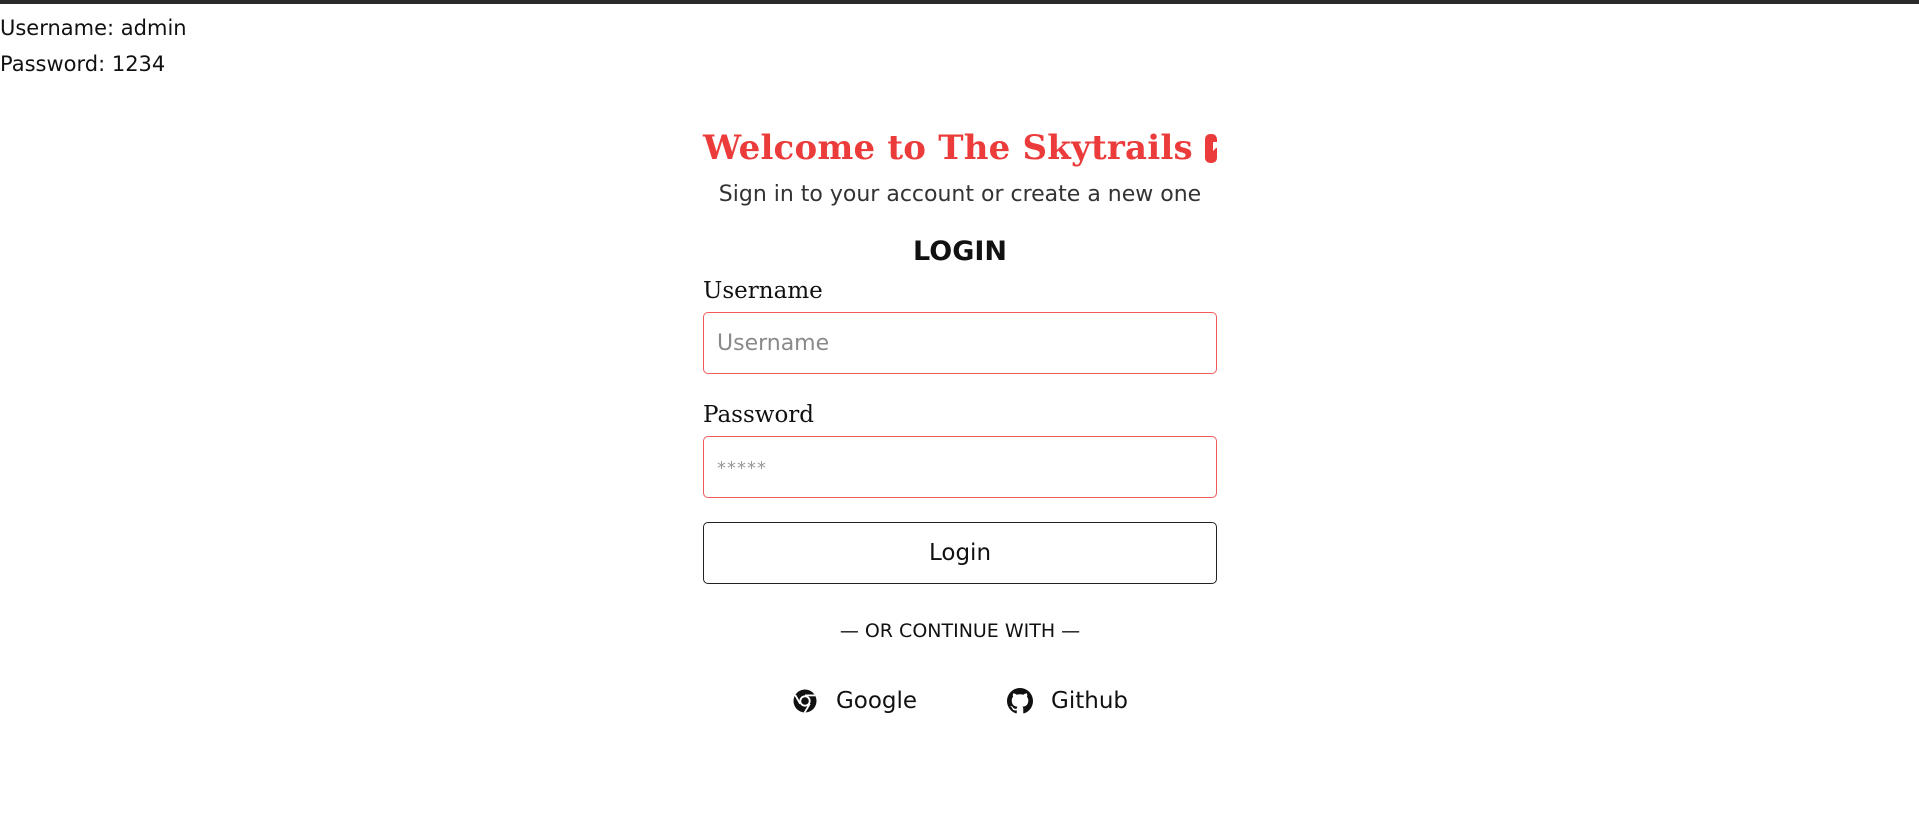  I want to click on google-label: Google, so click(876, 701).